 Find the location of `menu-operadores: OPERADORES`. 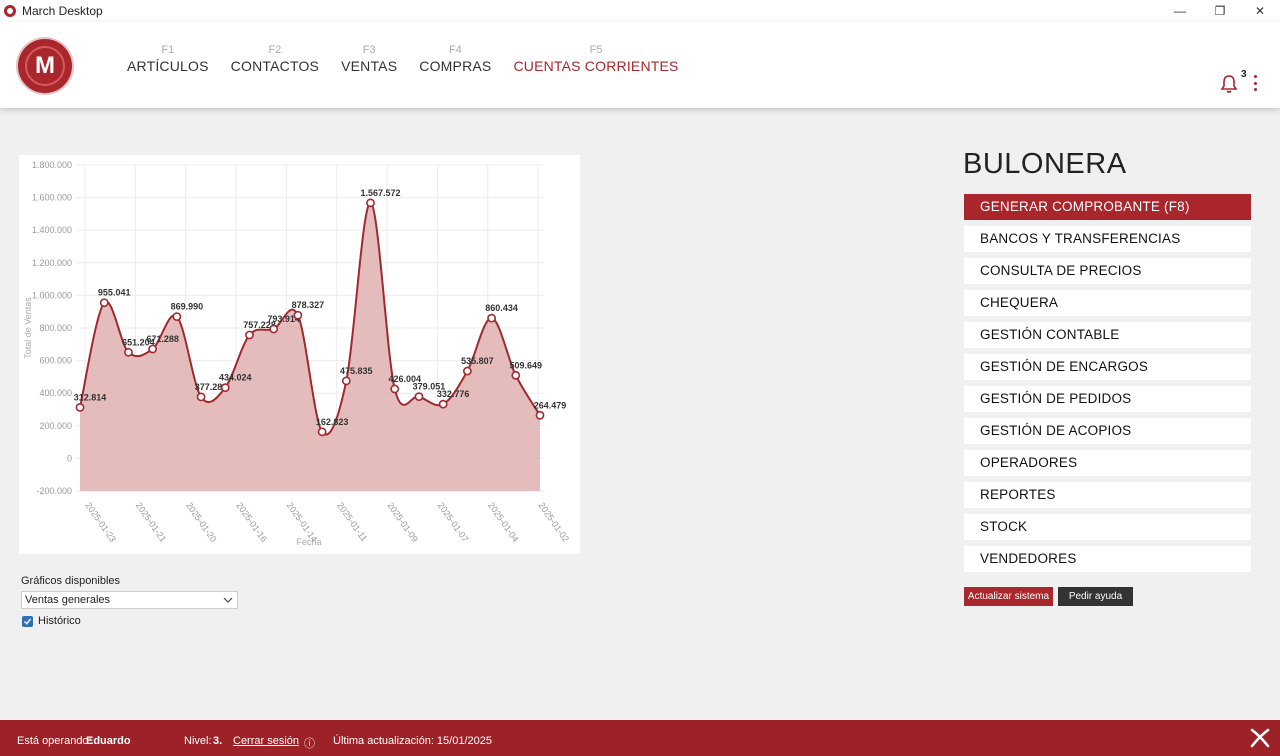

menu-operadores: OPERADORES is located at coordinates (1107, 463).